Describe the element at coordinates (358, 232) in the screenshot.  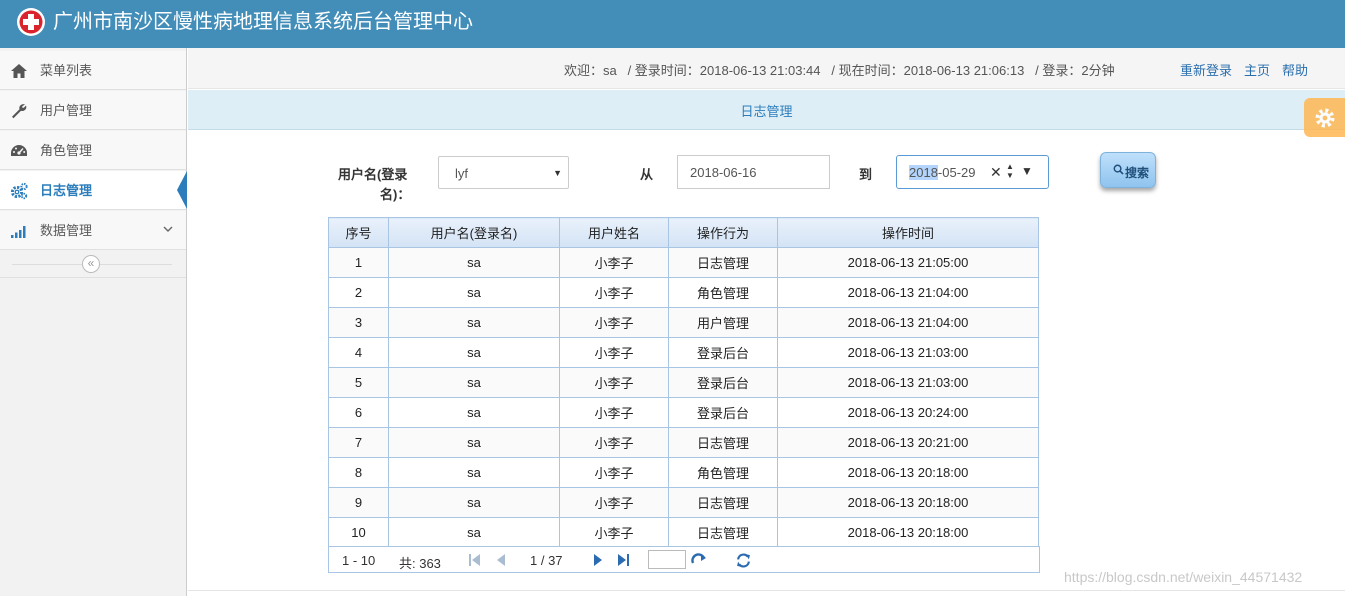
I see `column-header-index: 序号` at that location.